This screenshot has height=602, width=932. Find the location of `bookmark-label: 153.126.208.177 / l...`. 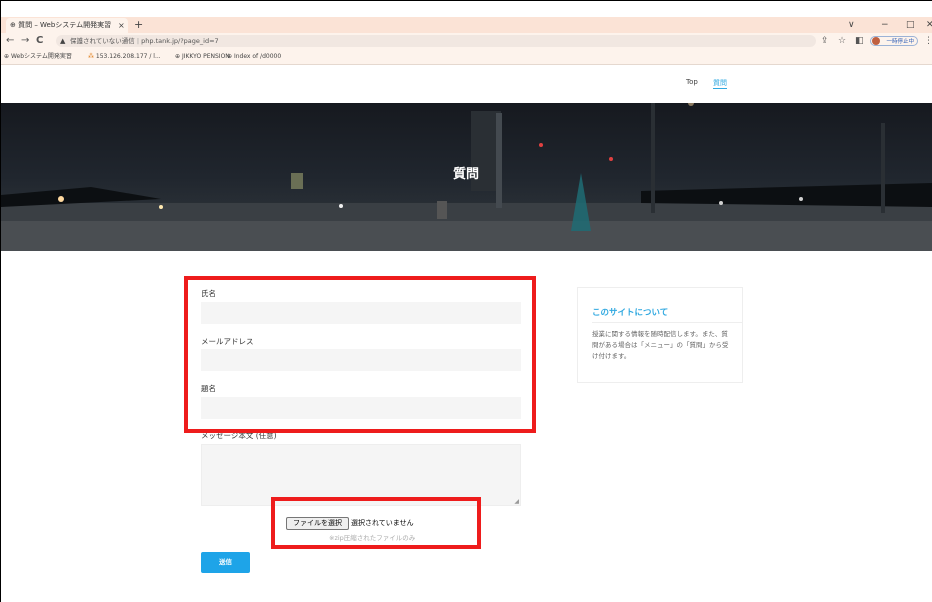

bookmark-label: 153.126.208.177 / l... is located at coordinates (128, 56).